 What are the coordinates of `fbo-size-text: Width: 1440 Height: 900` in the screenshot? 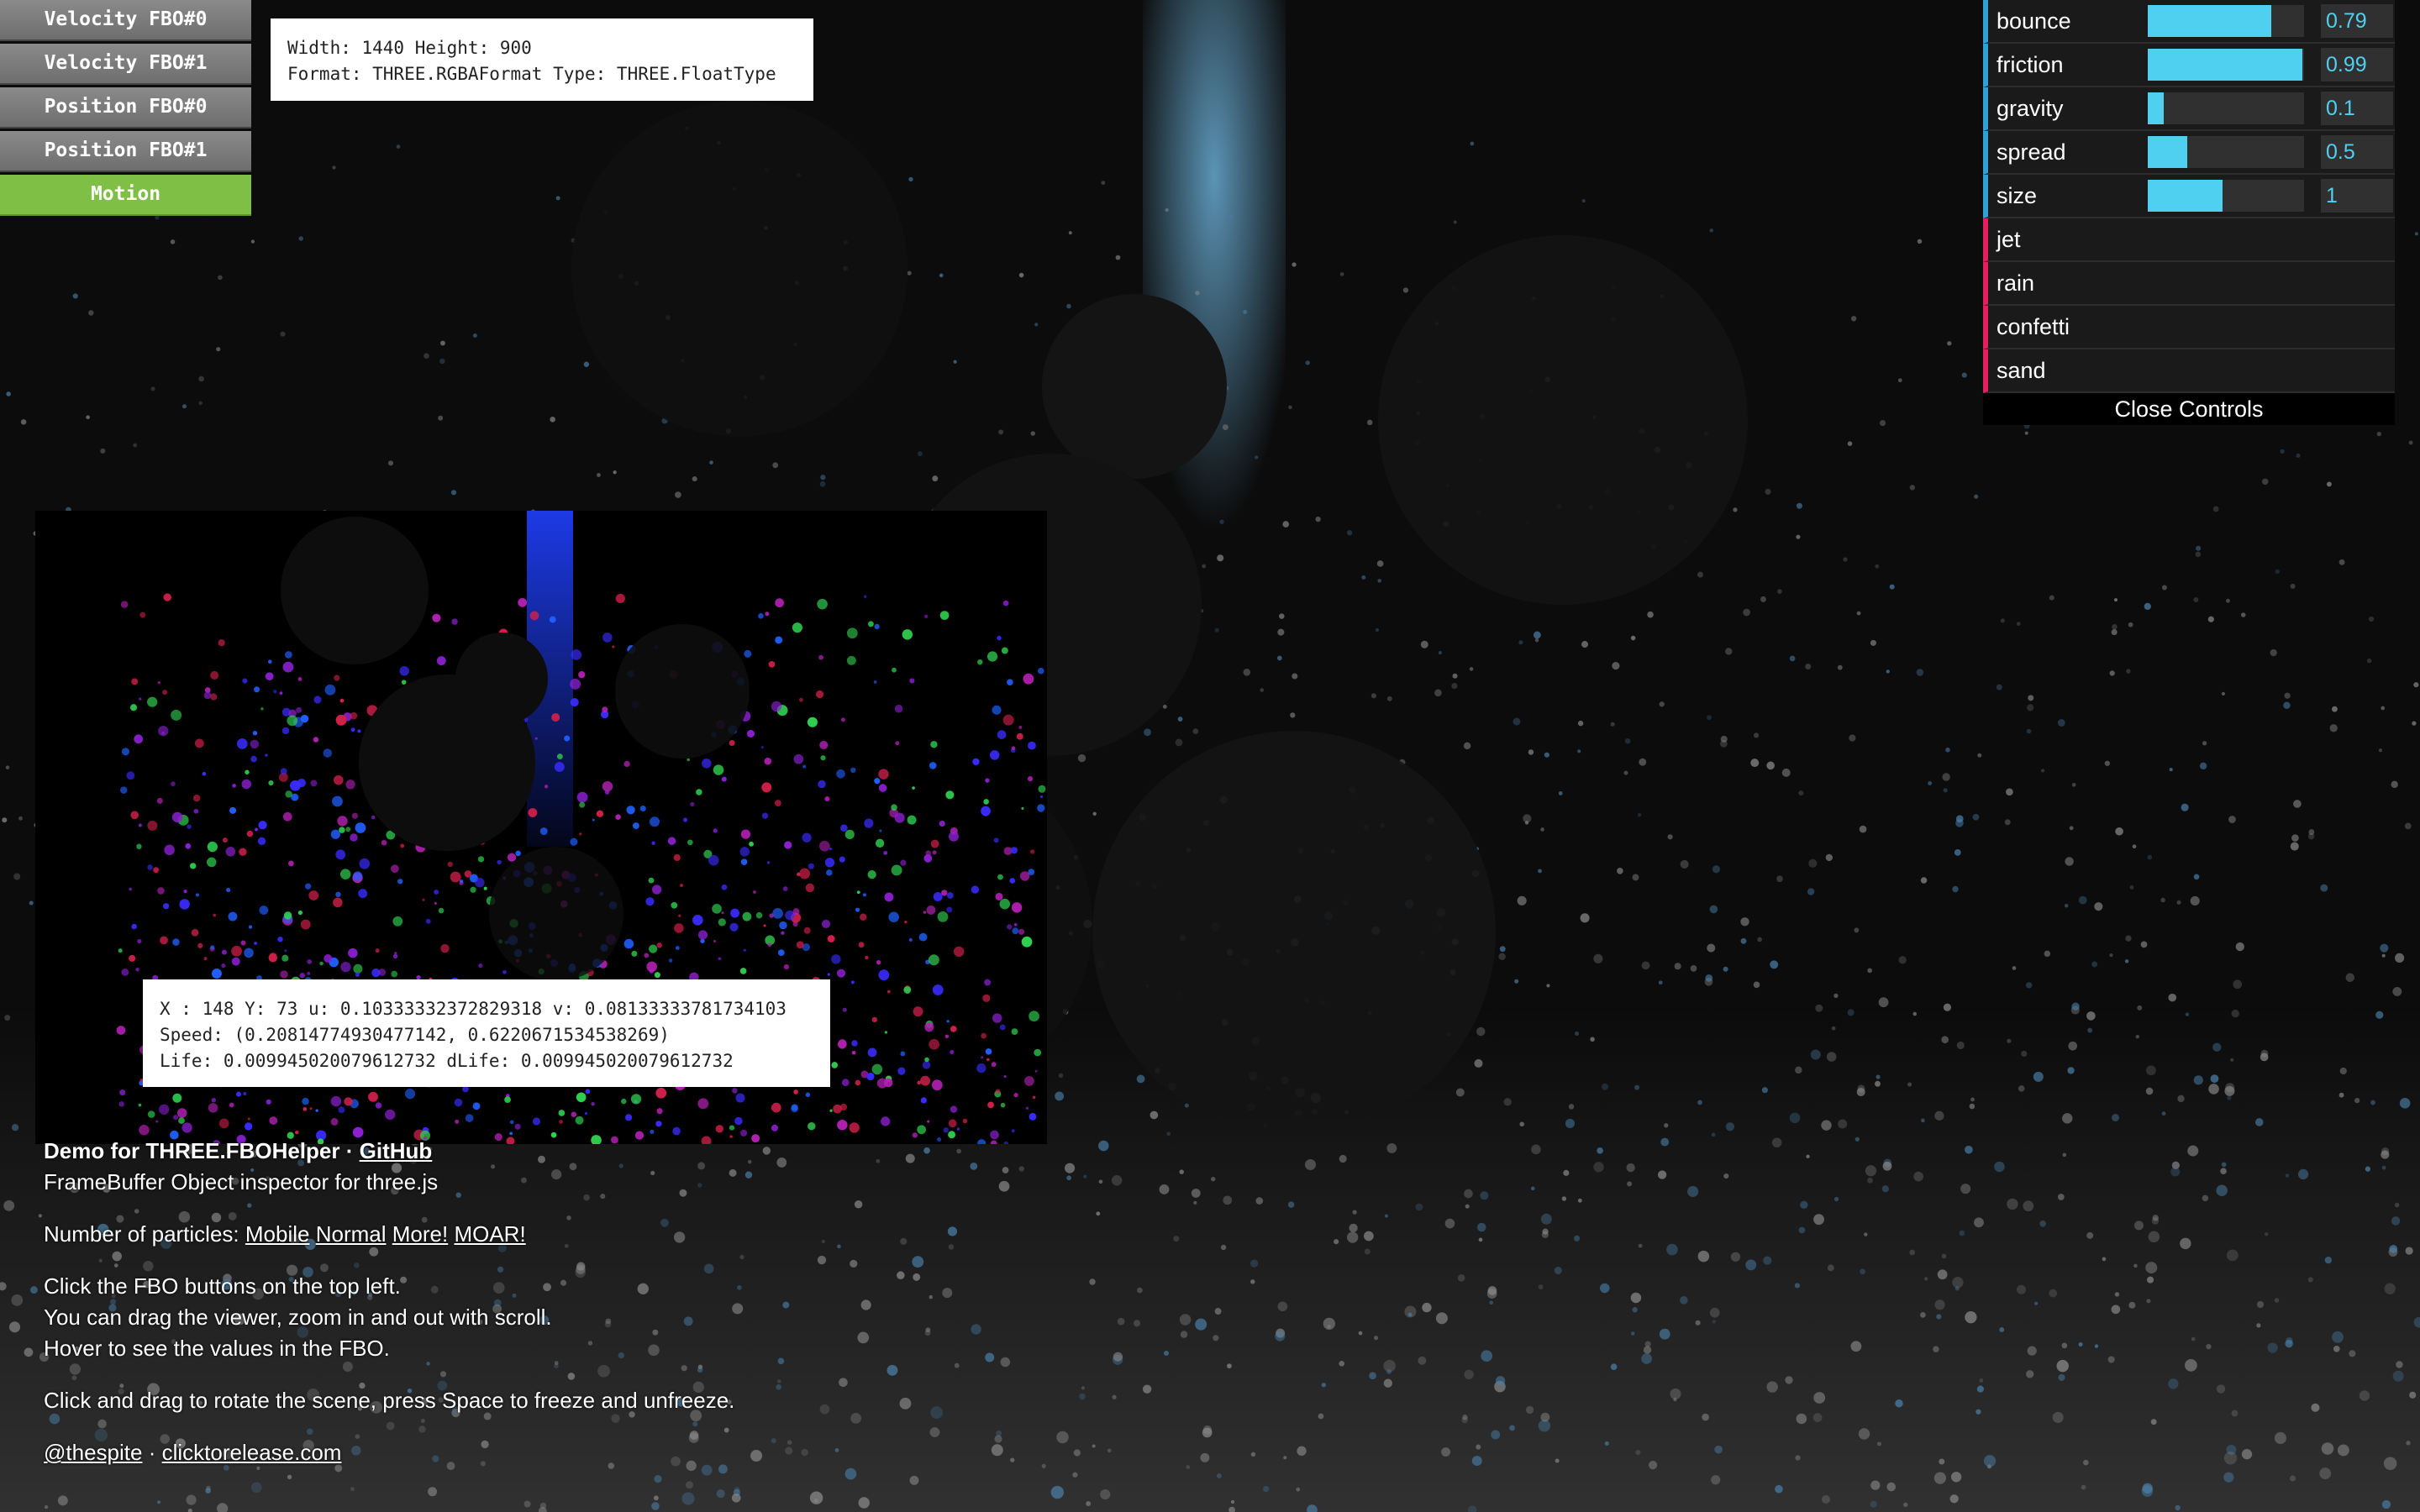 It's located at (409, 48).